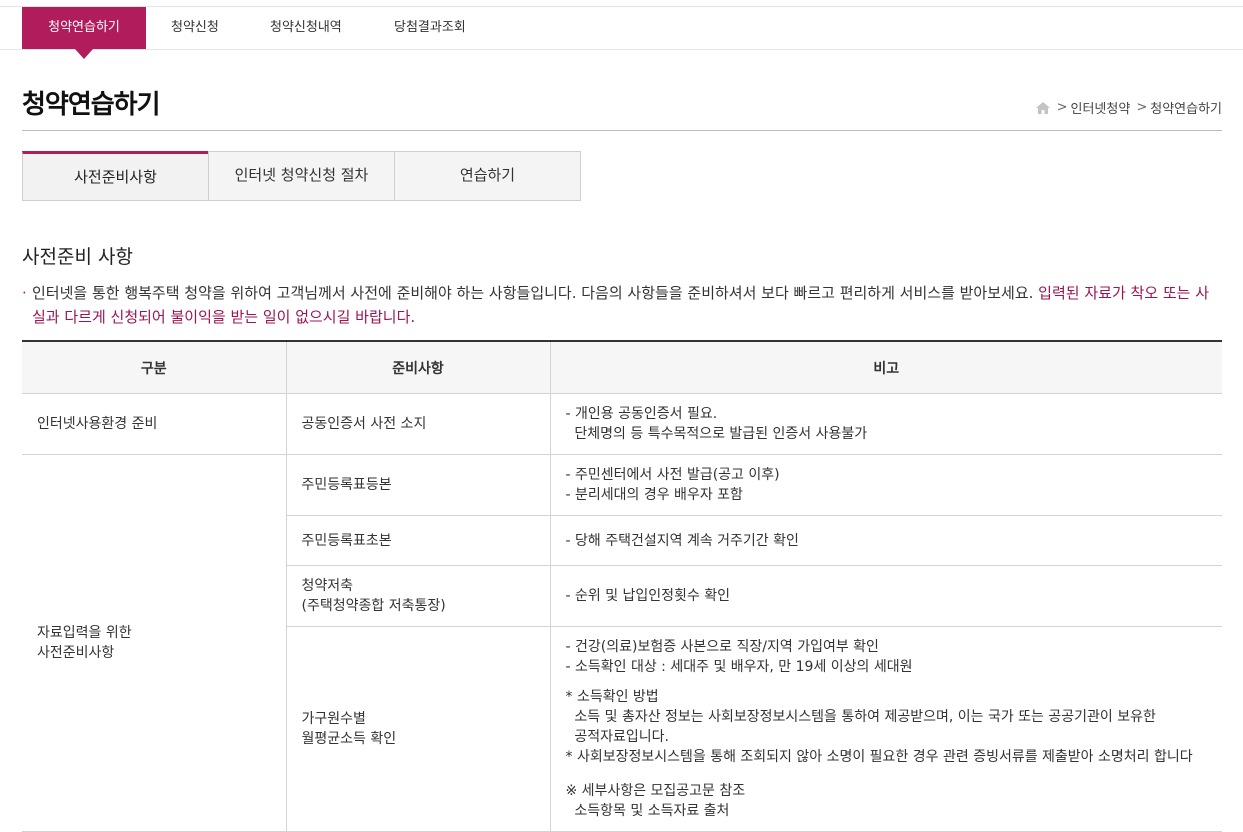 Image resolution: width=1243 pixels, height=832 pixels. I want to click on cell-item: 가구원수별 월평균소득 확인, so click(417, 729).